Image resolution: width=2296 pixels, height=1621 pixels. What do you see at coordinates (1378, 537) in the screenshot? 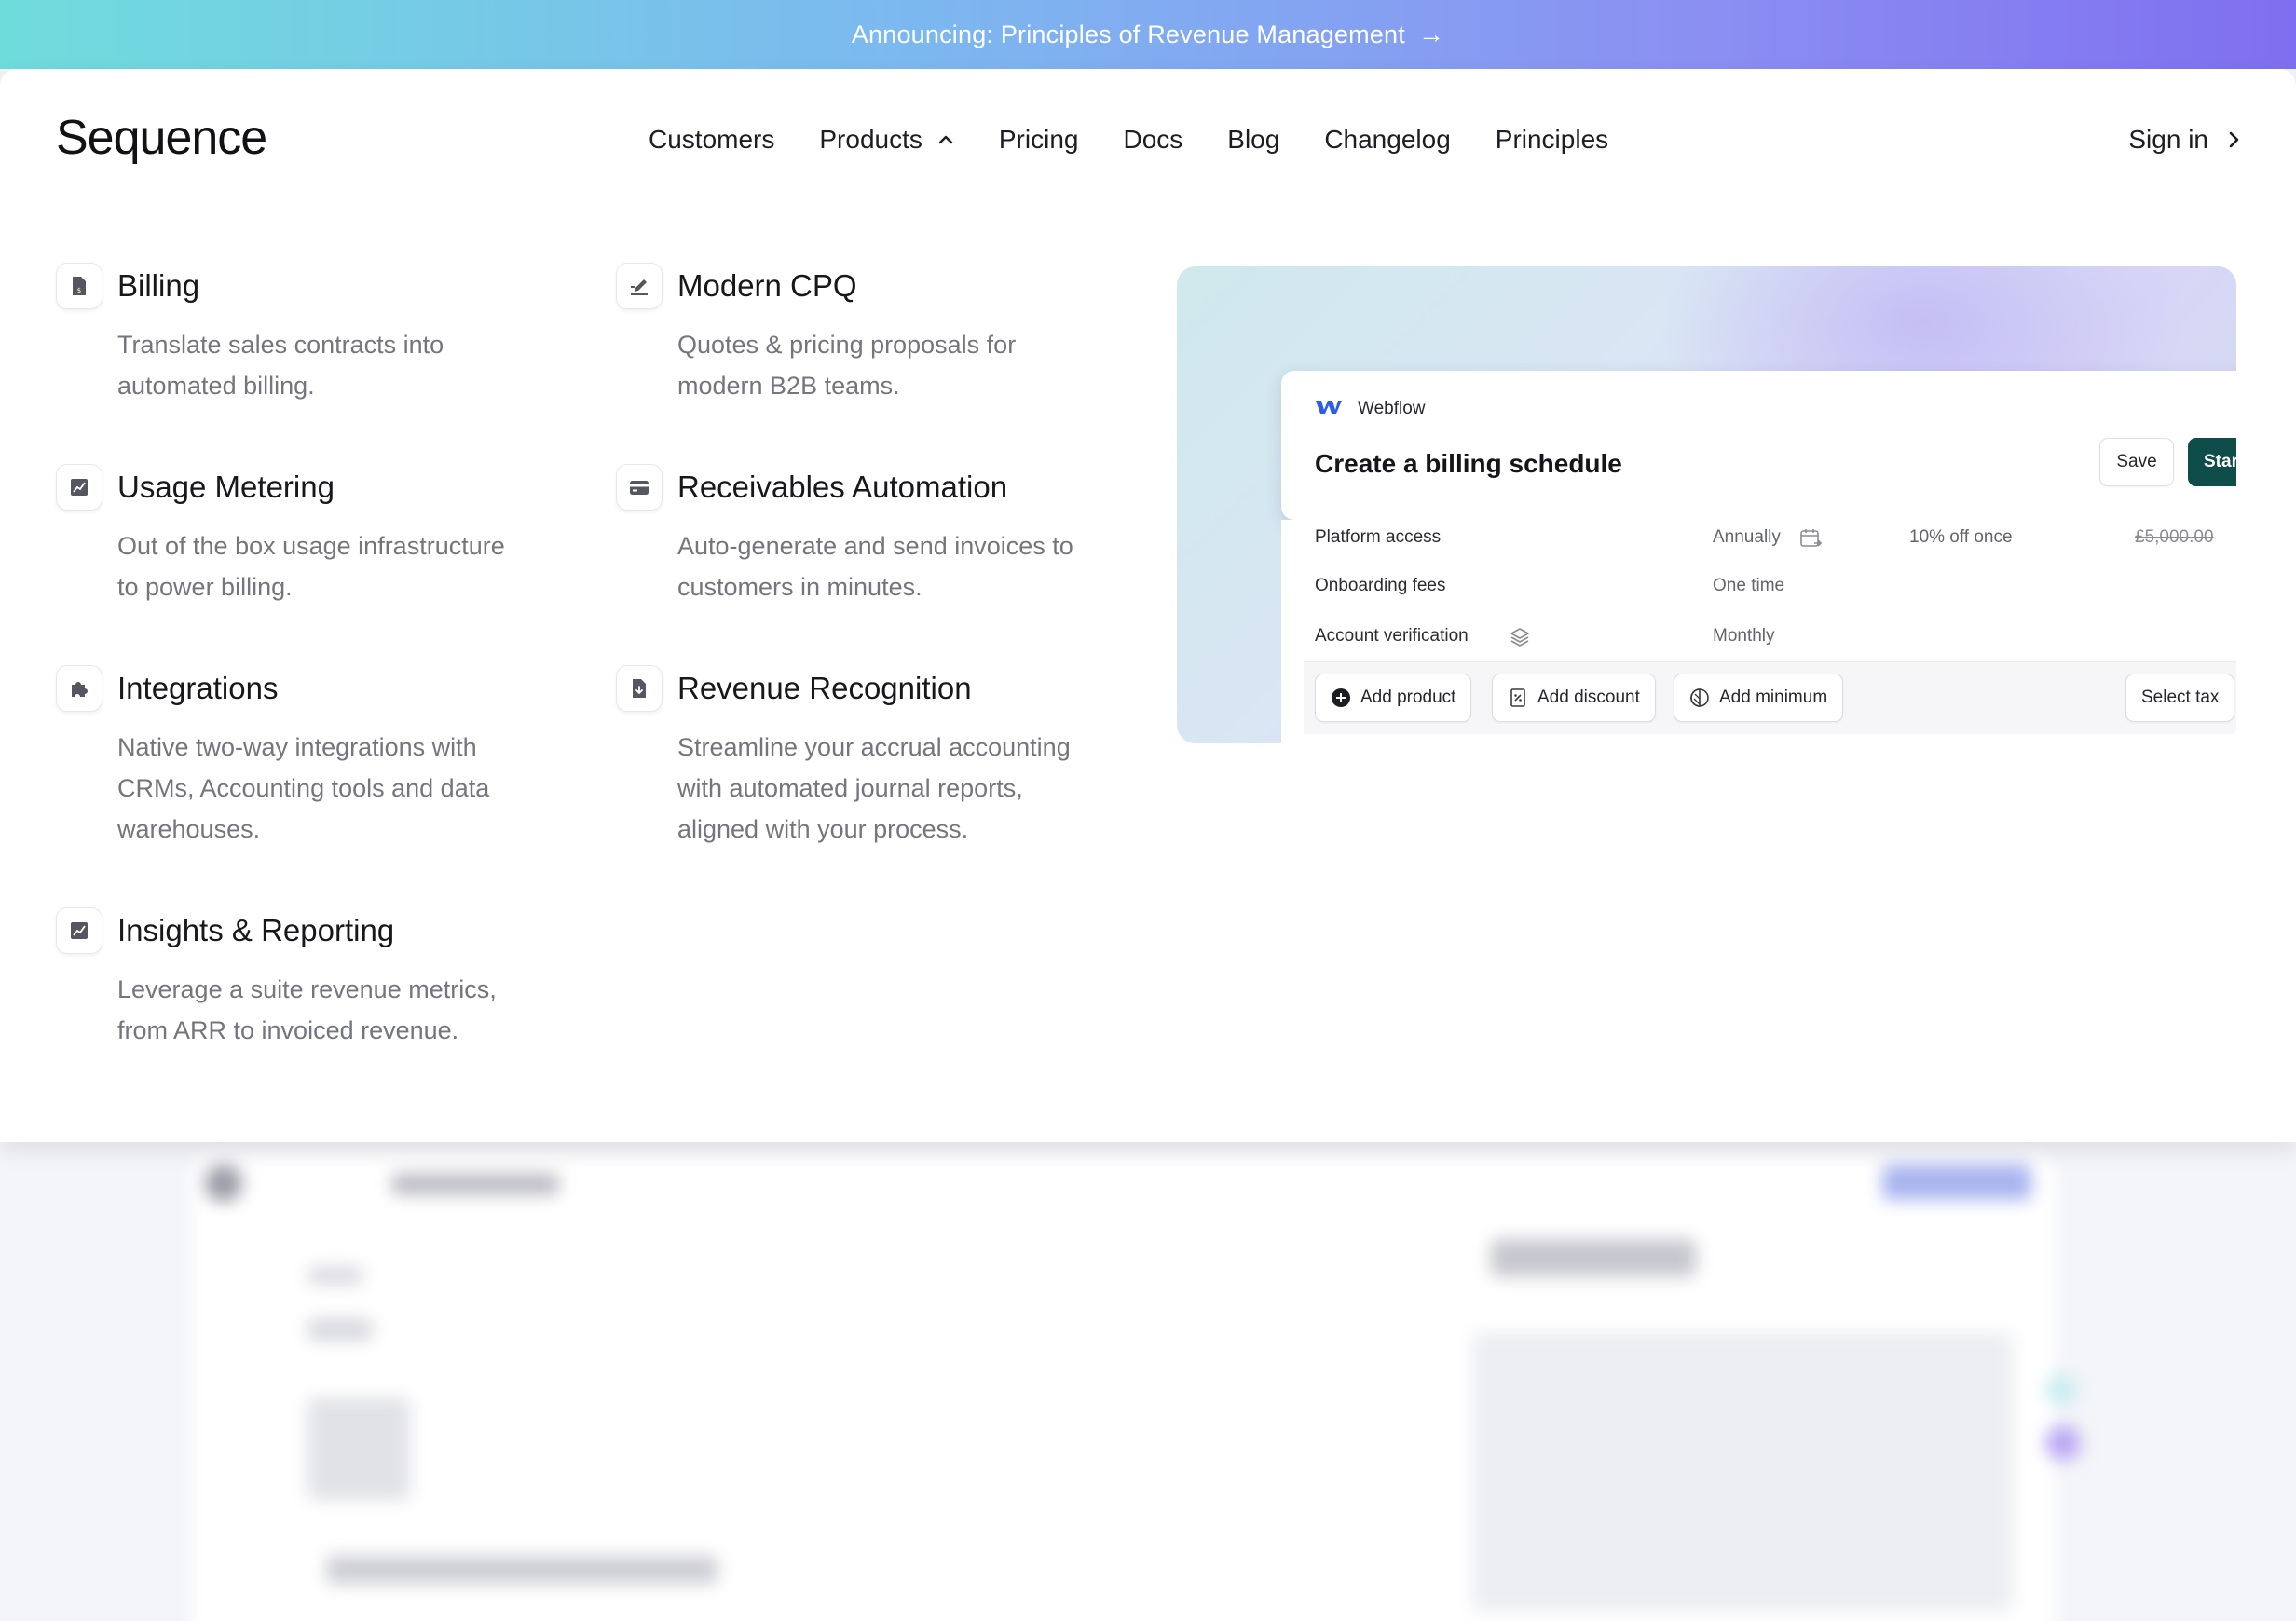
I see `line-item-name: Platform access` at bounding box center [1378, 537].